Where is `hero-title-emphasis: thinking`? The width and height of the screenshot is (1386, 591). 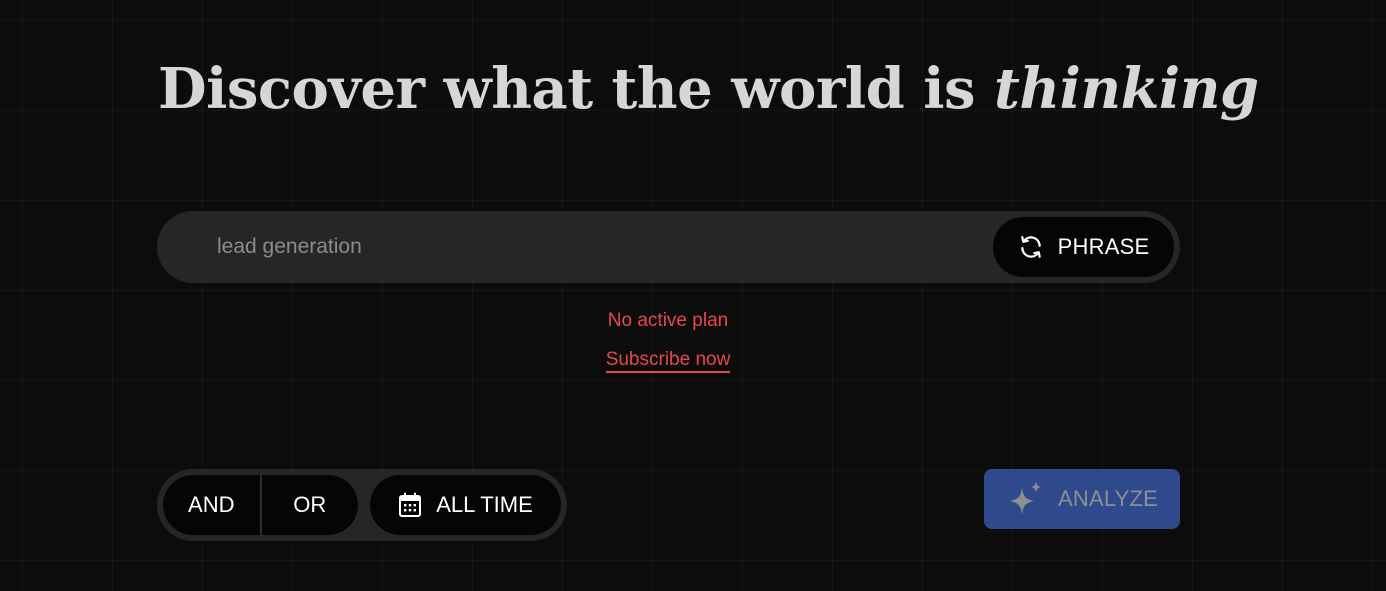 hero-title-emphasis: thinking is located at coordinates (1126, 89).